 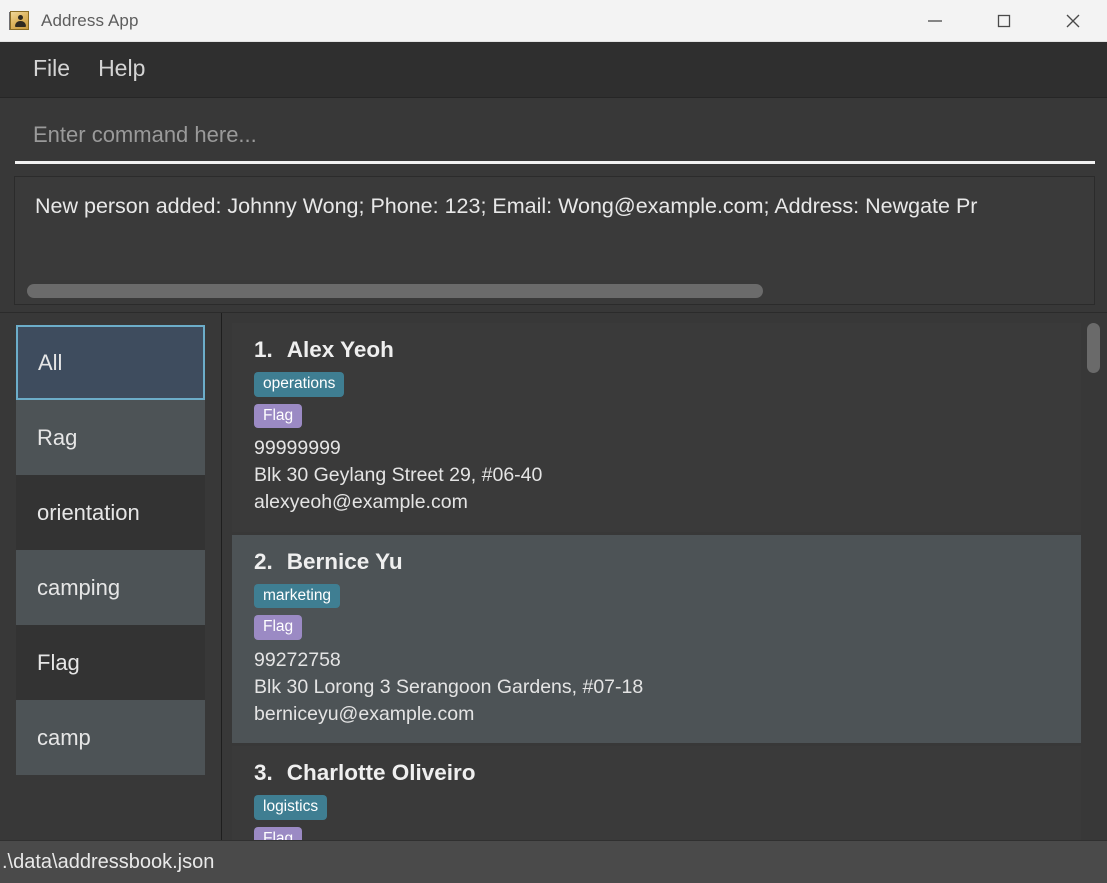 I want to click on sidebar-item-rag: Rag, so click(x=110, y=437).